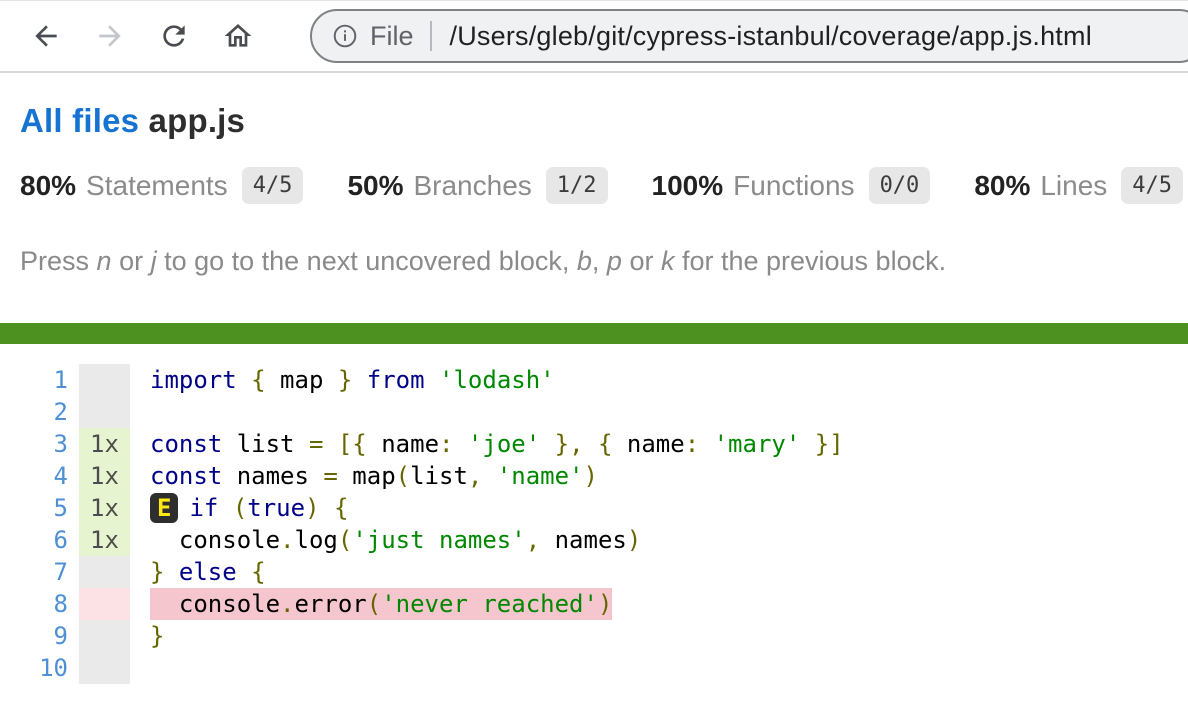 The width and height of the screenshot is (1188, 702). What do you see at coordinates (594, 604) in the screenshot?
I see `code-line-row: 8 console.error('never reached')` at bounding box center [594, 604].